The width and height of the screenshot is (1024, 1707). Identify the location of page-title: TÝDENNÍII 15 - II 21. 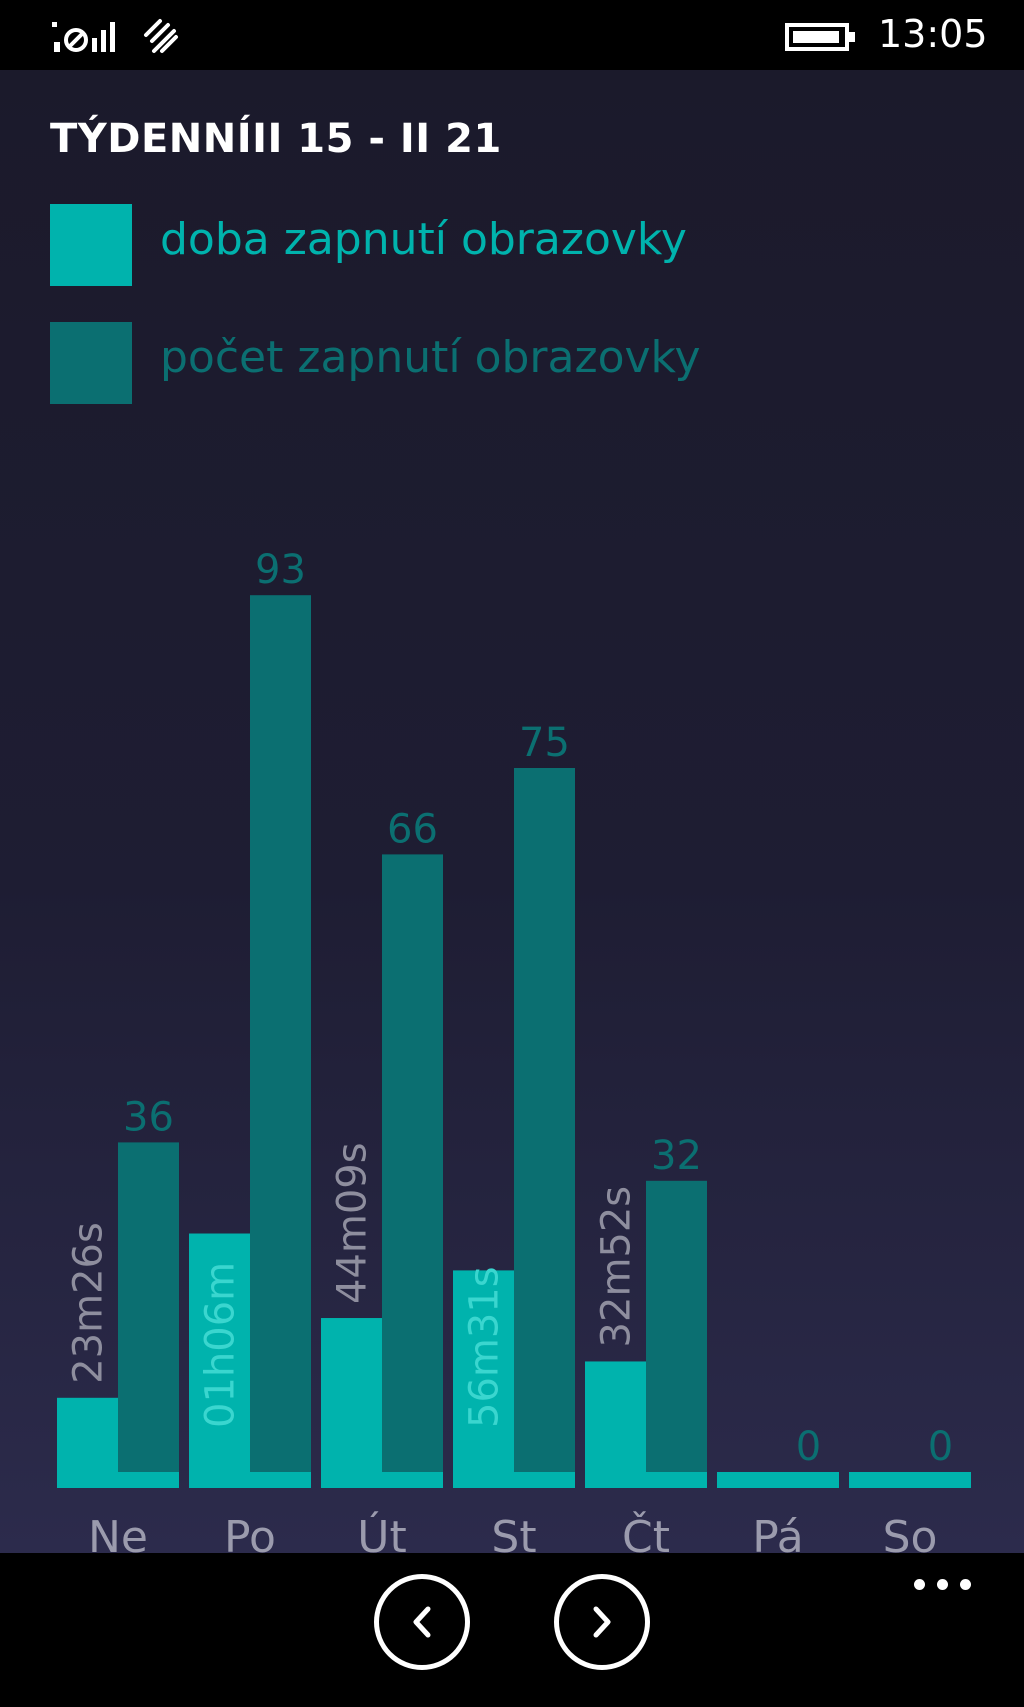
(276, 139).